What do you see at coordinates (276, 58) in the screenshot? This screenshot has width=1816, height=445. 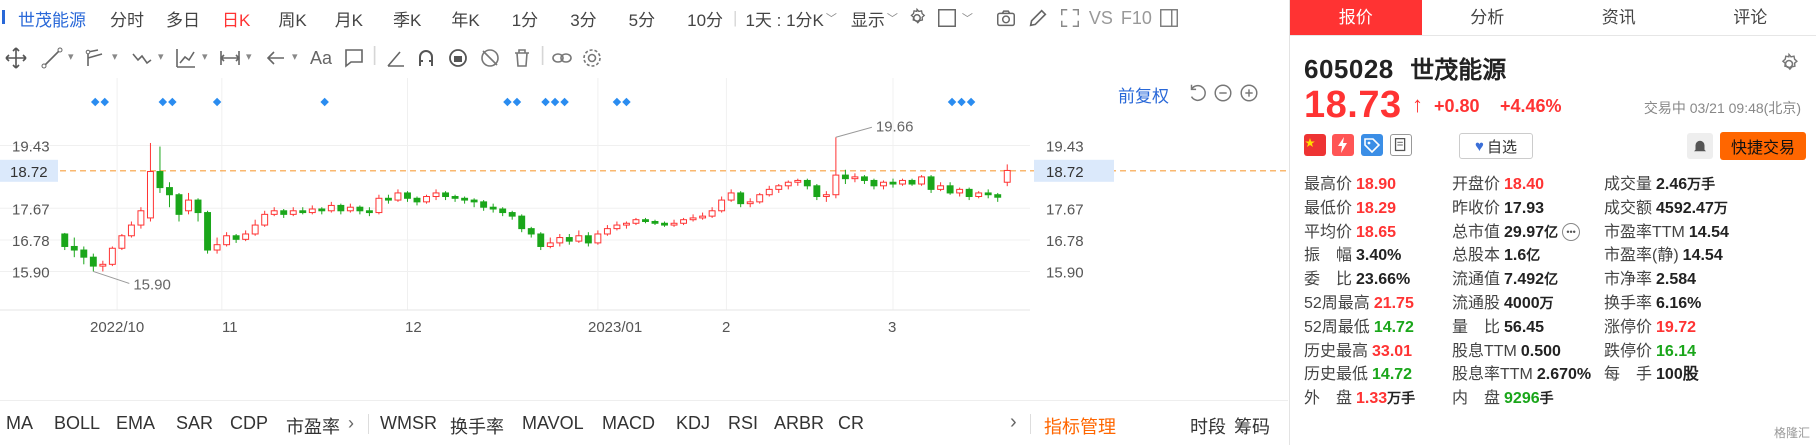 I see `arrow-tool-icon` at bounding box center [276, 58].